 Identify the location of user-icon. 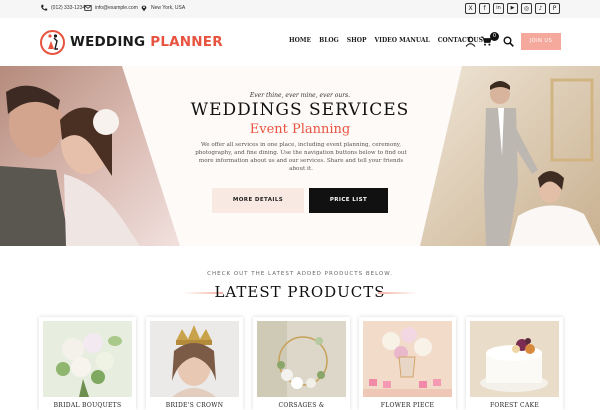
(470, 41).